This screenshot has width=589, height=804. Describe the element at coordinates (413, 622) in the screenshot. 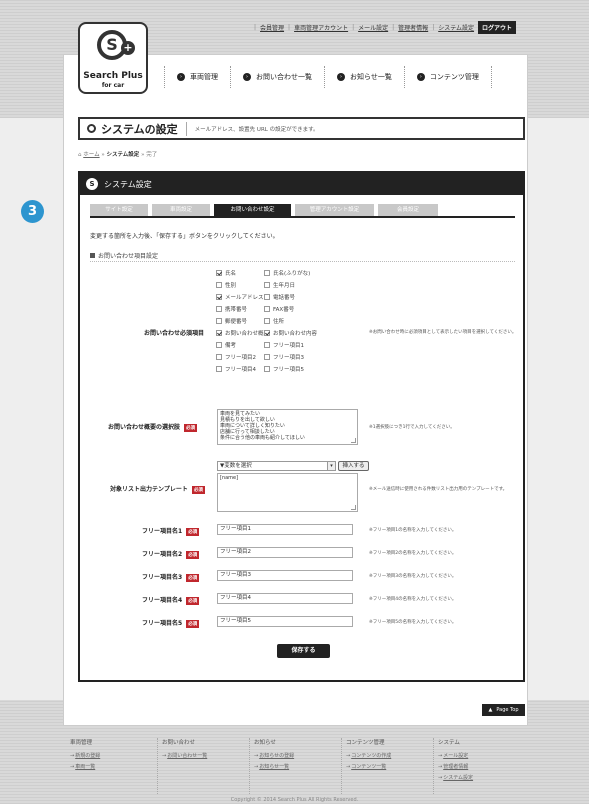

I see `free-item-note: ※フリー項目5の名称を入力してください。` at that location.